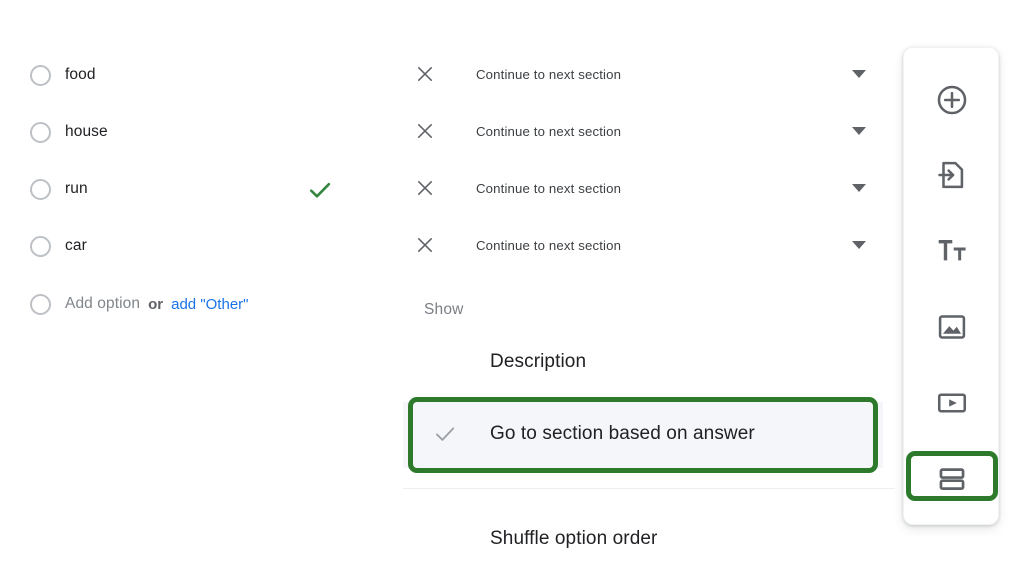 This screenshot has height=576, width=1024. I want to click on option-label: car, so click(76, 245).